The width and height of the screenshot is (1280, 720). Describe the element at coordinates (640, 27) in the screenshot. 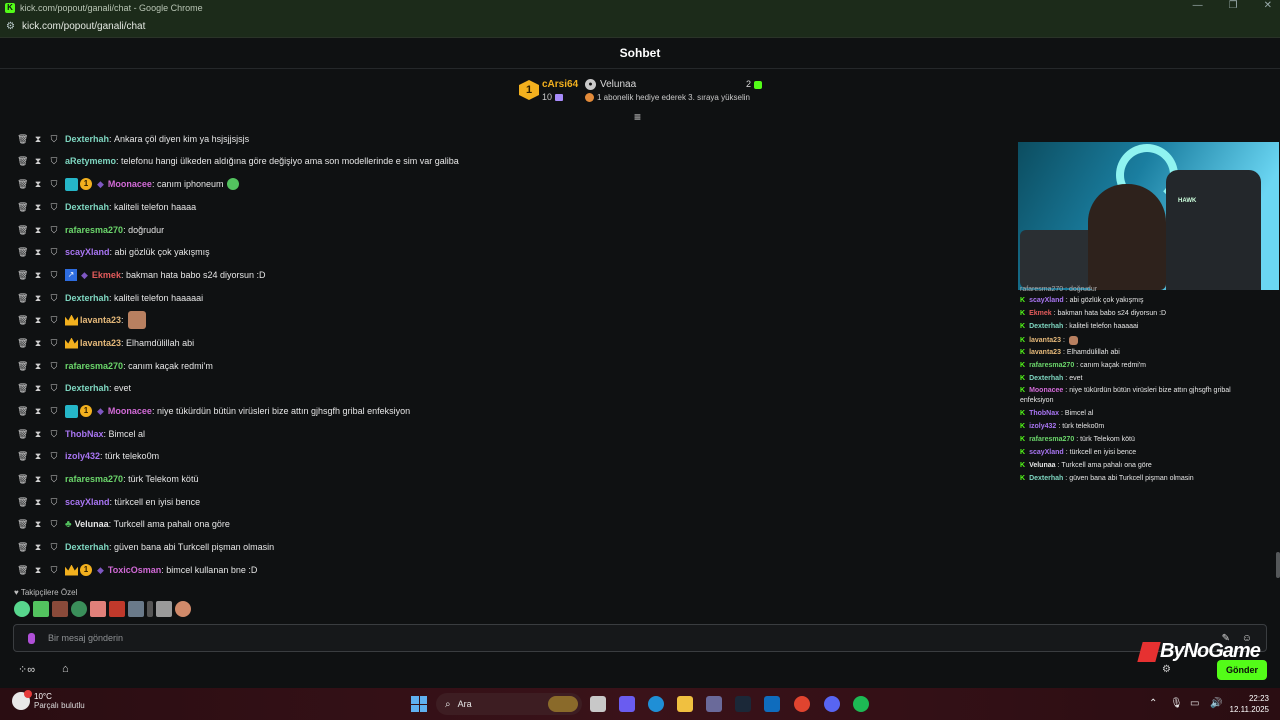

I see `address-bar: ⚙ kick.com/popout/ganali/chat` at that location.